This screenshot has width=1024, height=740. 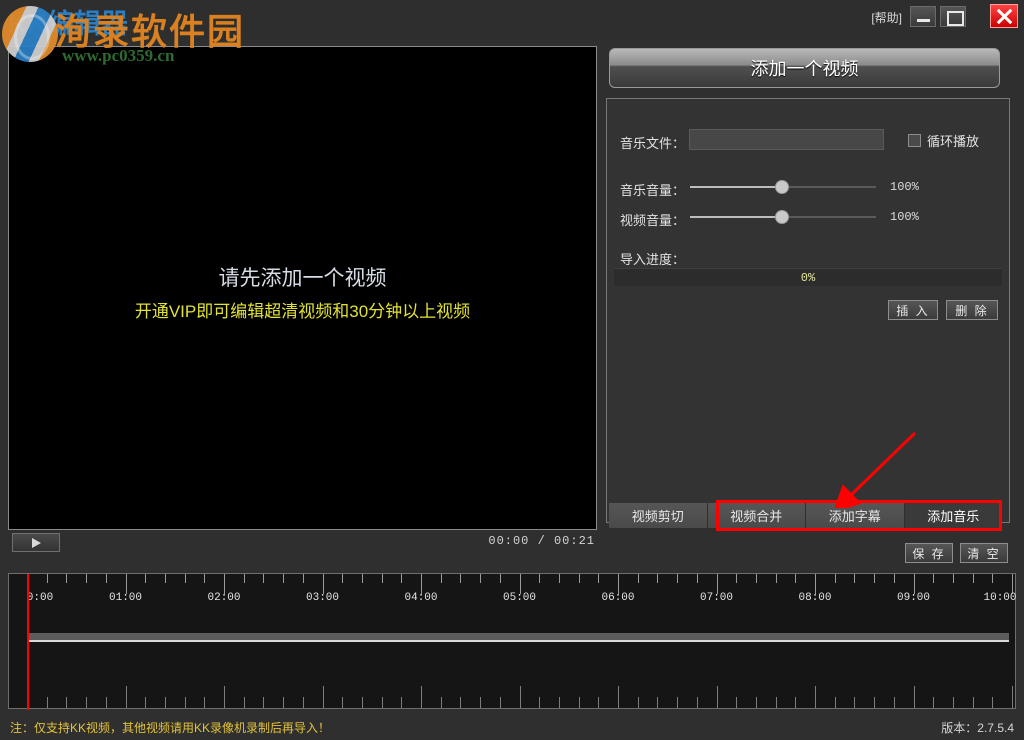 I want to click on play-icon, so click(x=36, y=542).